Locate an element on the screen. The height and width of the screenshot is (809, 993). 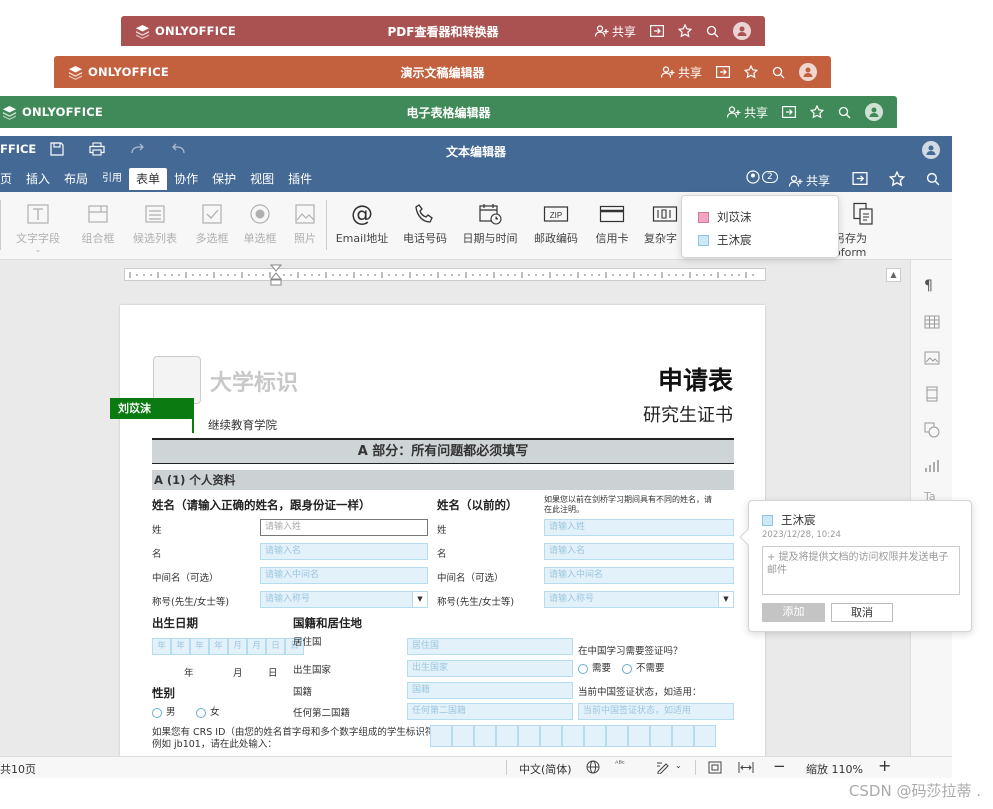
second-nationality-field: 任何第二国籍 is located at coordinates (490, 711).